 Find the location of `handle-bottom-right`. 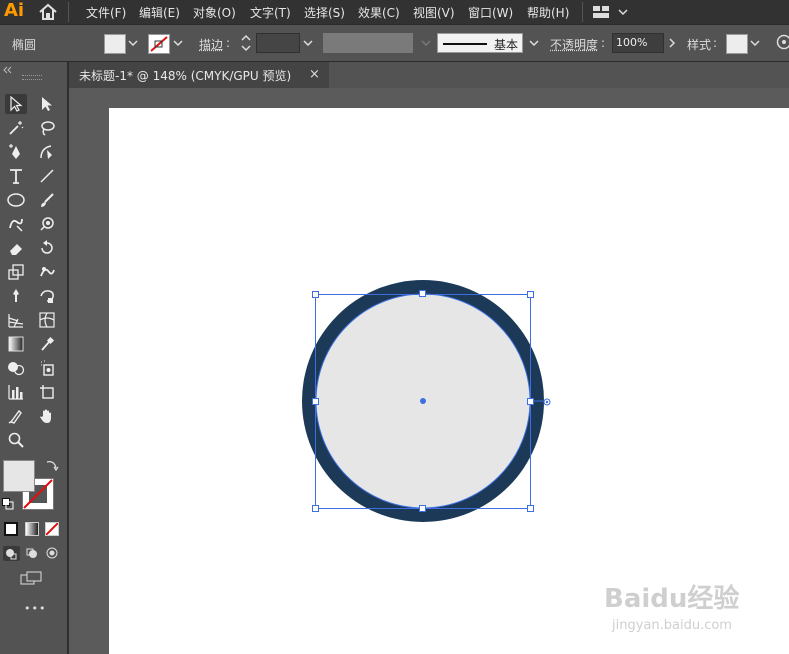

handle-bottom-right is located at coordinates (530, 508).